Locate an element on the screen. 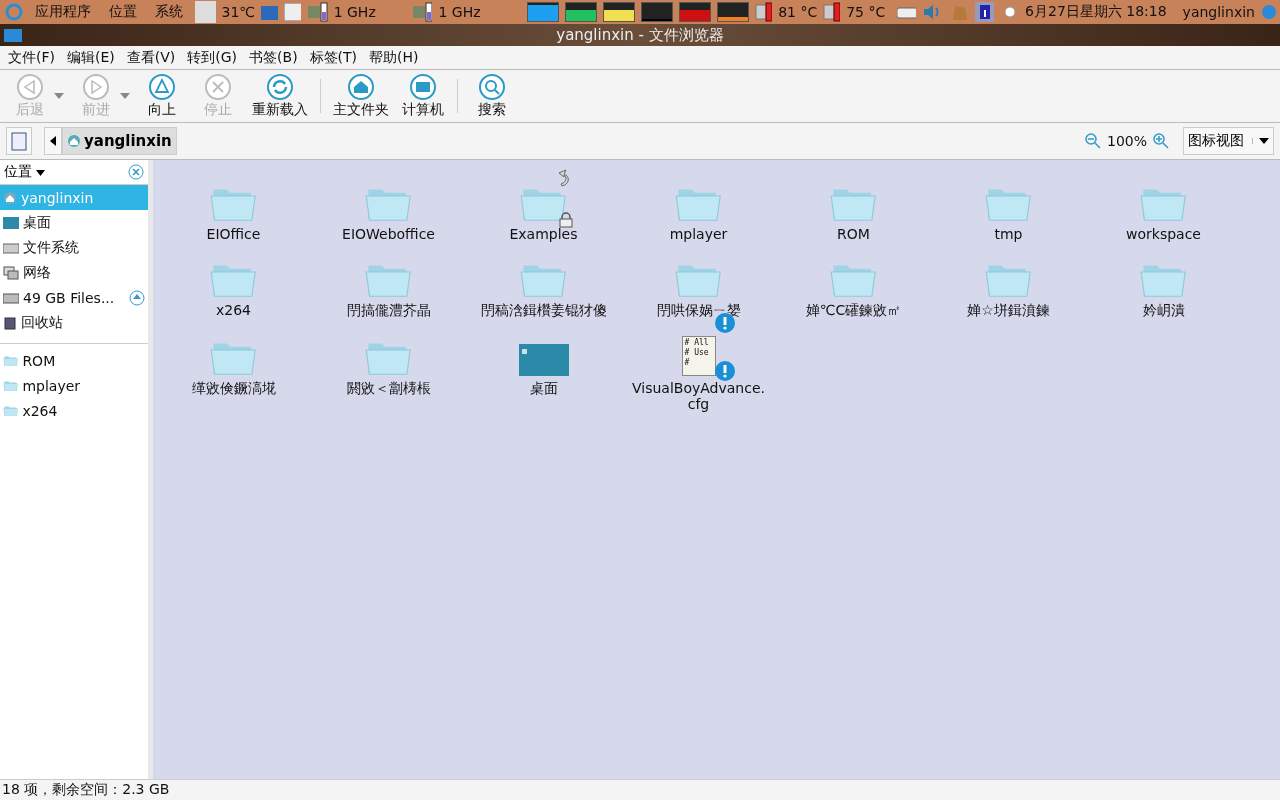 Image resolution: width=1280 pixels, height=800 pixels. sidebar-item: 回收站 is located at coordinates (74, 322).